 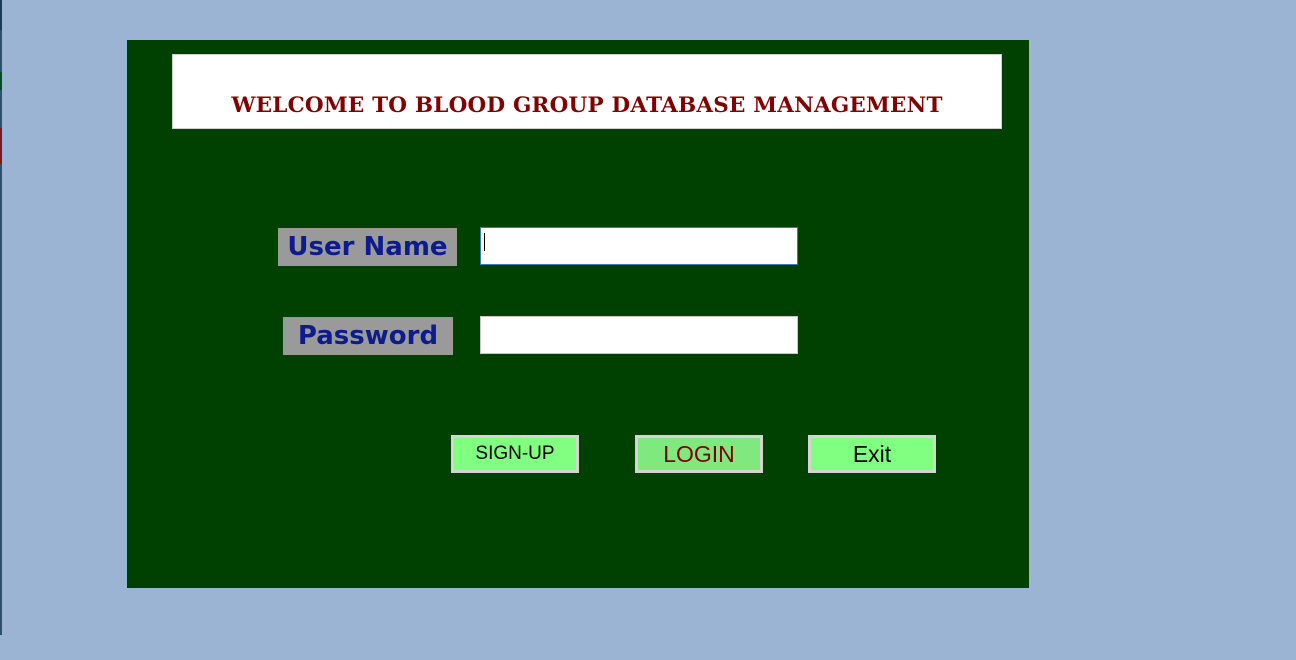 I want to click on text-cursor, so click(x=484, y=242).